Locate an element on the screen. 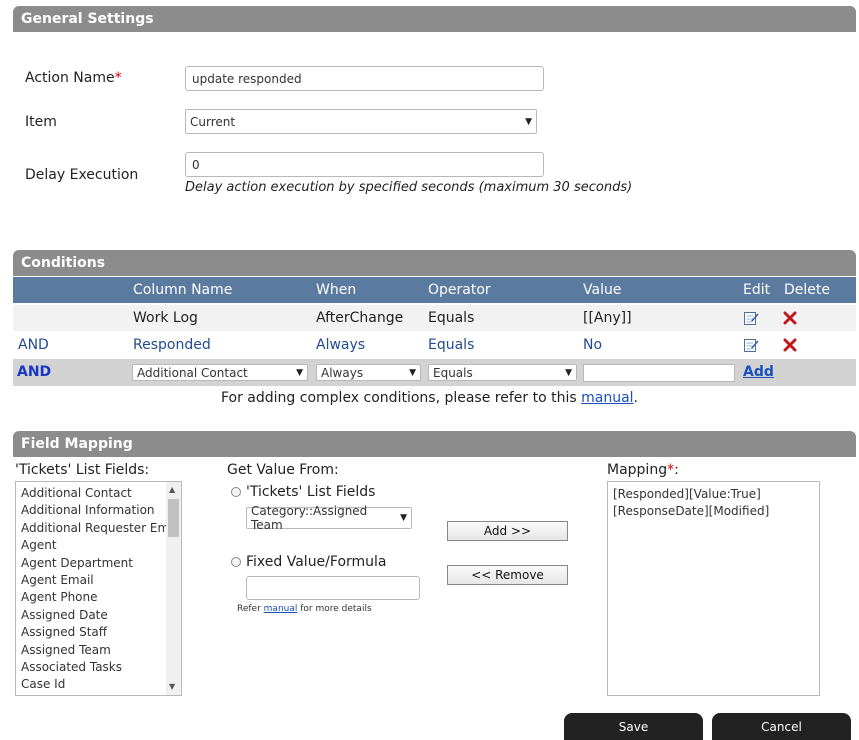 This screenshot has width=859, height=740. list-item: Agent Department is located at coordinates (91, 563).